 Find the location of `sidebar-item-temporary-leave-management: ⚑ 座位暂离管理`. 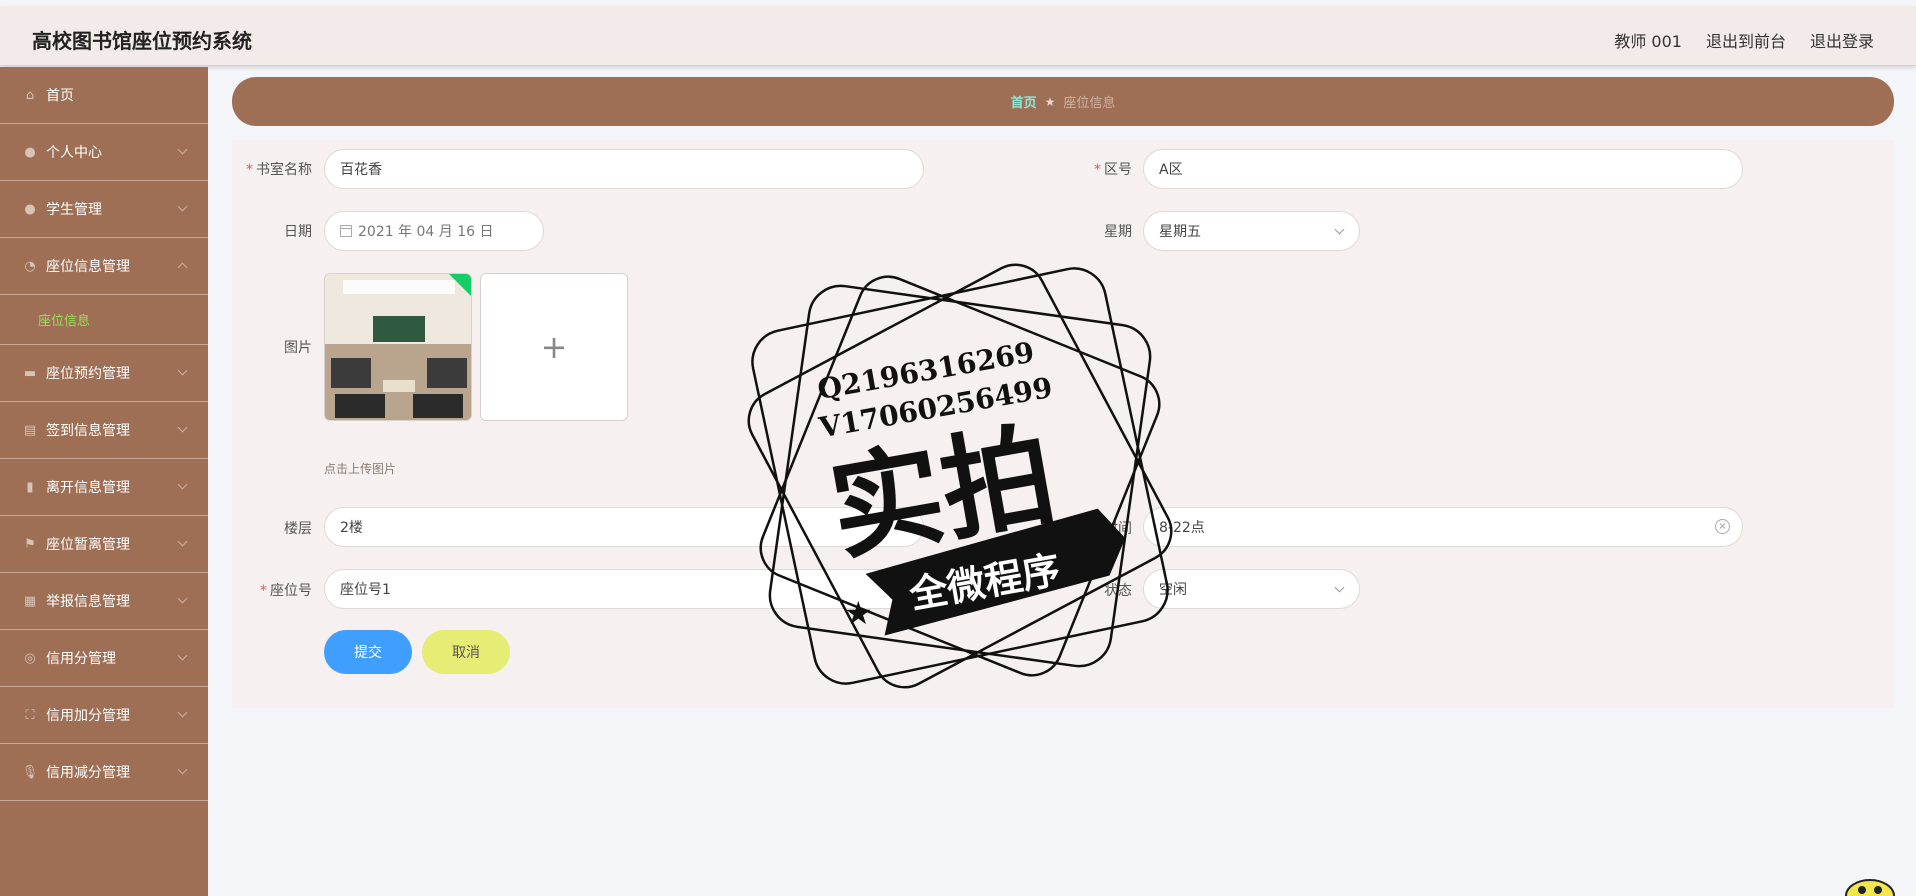

sidebar-item-temporary-leave-management: ⚑ 座位暂离管理 is located at coordinates (104, 544).